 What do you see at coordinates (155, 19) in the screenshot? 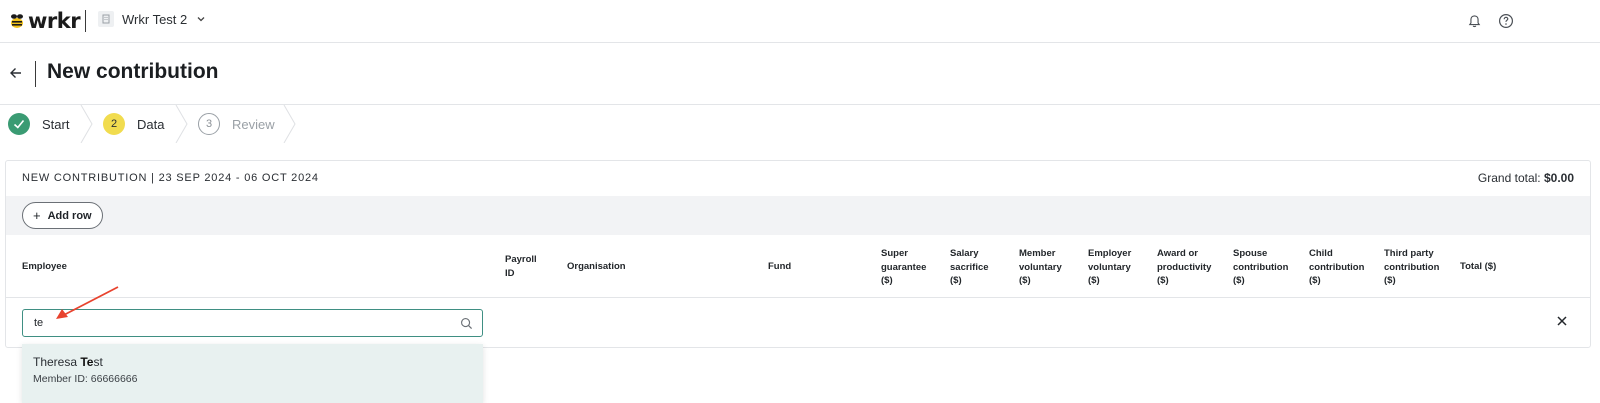
I see `organisation-name: Wrkr Test 2` at bounding box center [155, 19].